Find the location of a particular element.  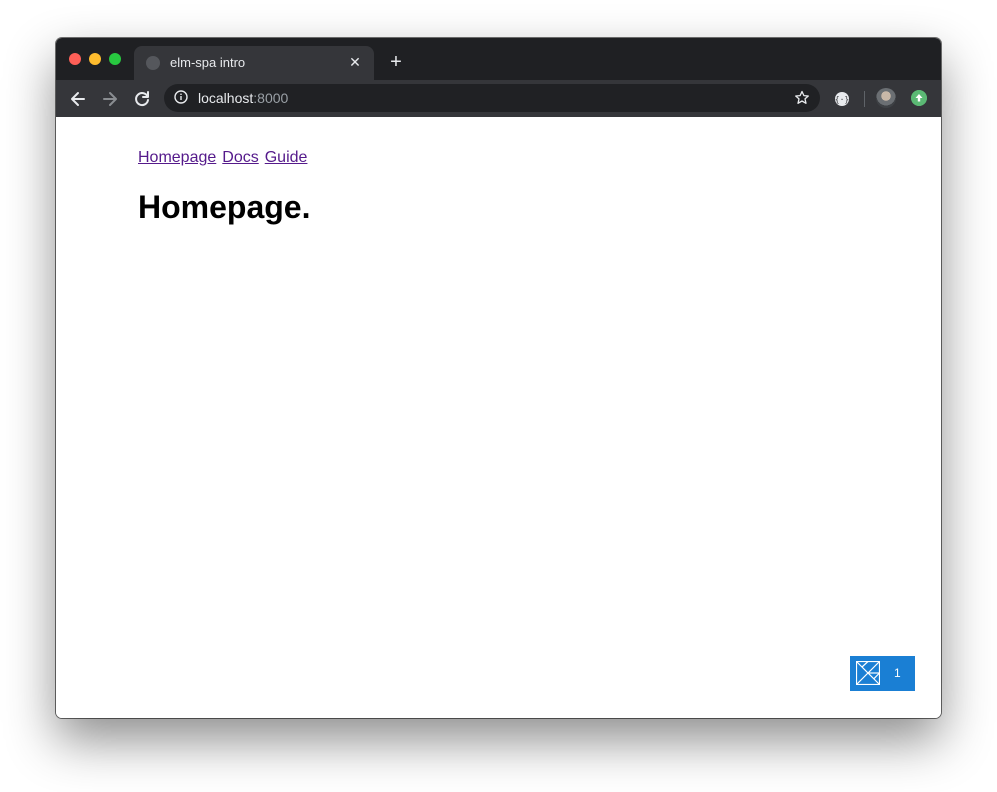

site-nav: Homepage Docs Guide is located at coordinates (225, 158).